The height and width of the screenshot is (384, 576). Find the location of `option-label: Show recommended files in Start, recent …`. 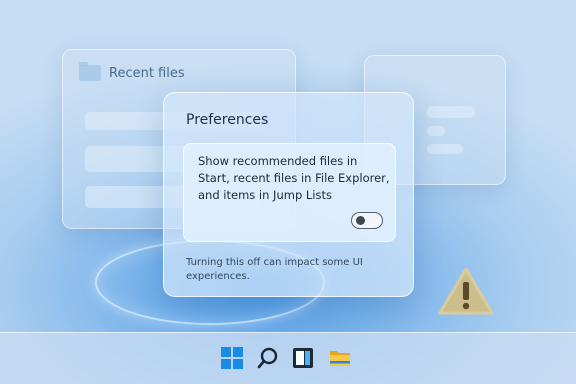

option-label: Show recommended files in Start, recent … is located at coordinates (294, 178).